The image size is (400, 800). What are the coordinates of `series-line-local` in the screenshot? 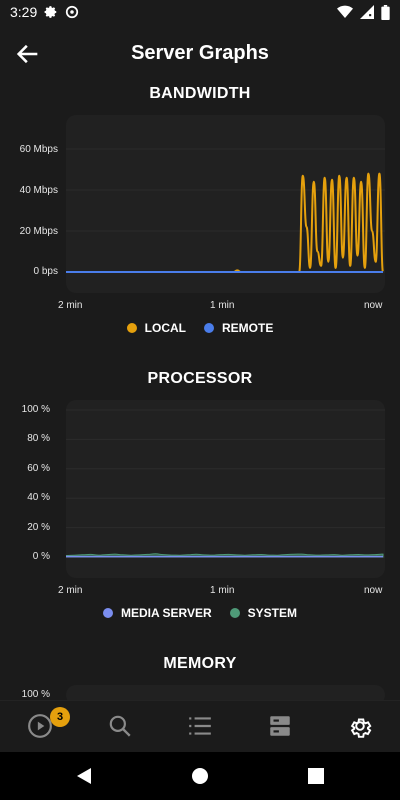 It's located at (225, 222).